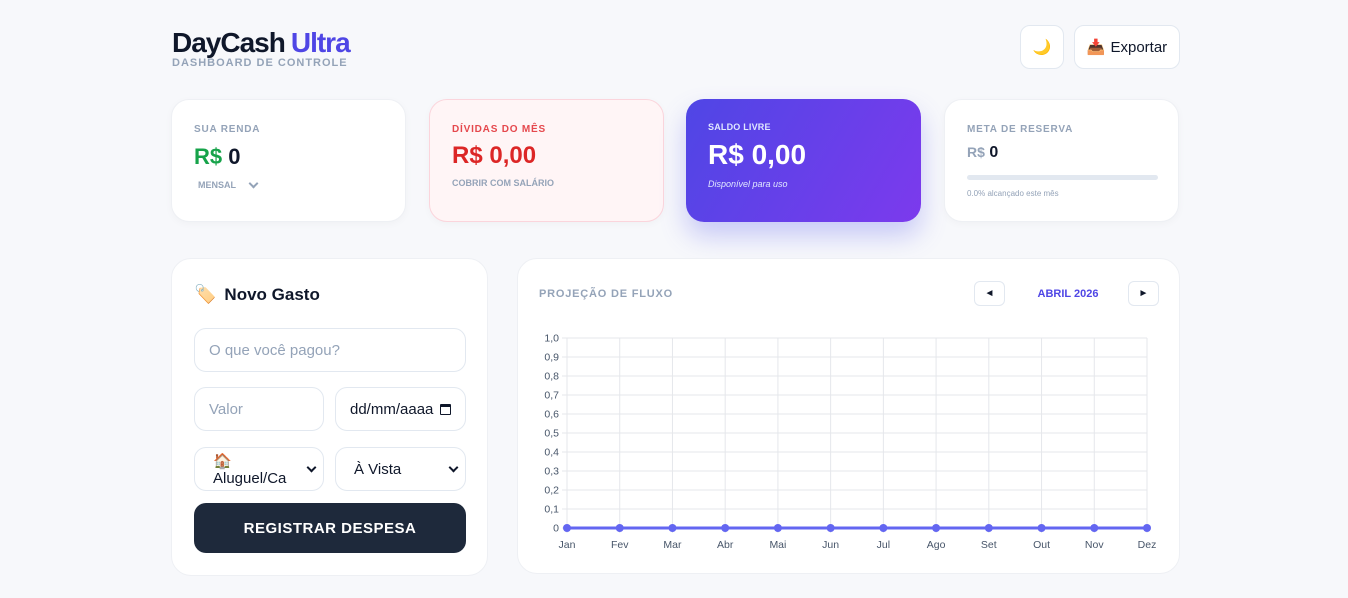  What do you see at coordinates (499, 129) in the screenshot?
I see `debts-label: DÍVIDAS DO MÊS` at bounding box center [499, 129].